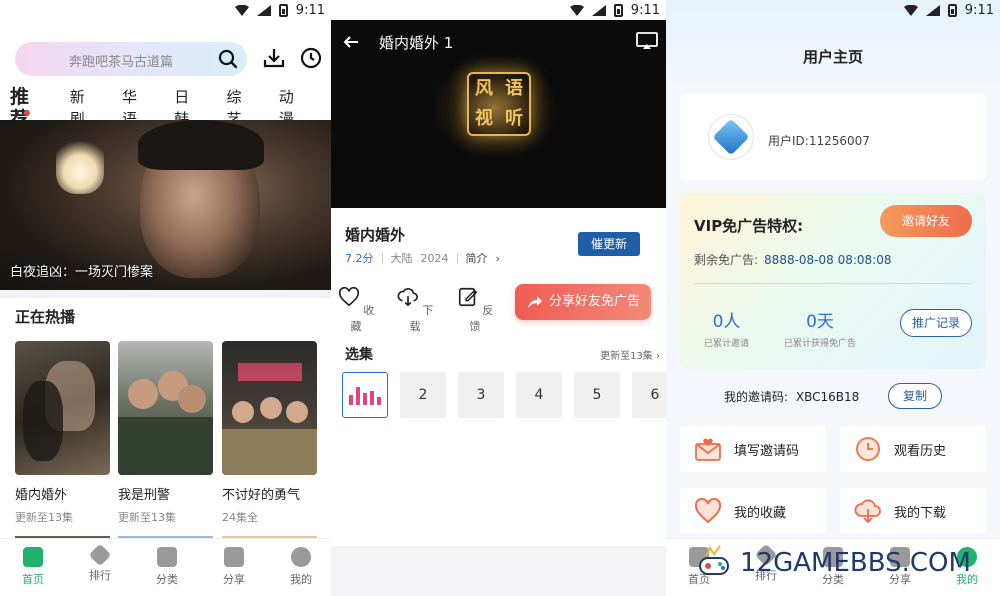 The width and height of the screenshot is (1000, 596). I want to click on drama-card: 我是刑警 更新至13集, so click(165, 433).